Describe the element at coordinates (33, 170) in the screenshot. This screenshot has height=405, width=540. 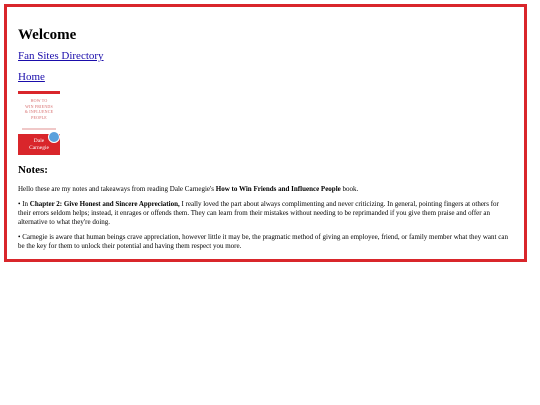
I see `notes-heading: Notes:` at that location.